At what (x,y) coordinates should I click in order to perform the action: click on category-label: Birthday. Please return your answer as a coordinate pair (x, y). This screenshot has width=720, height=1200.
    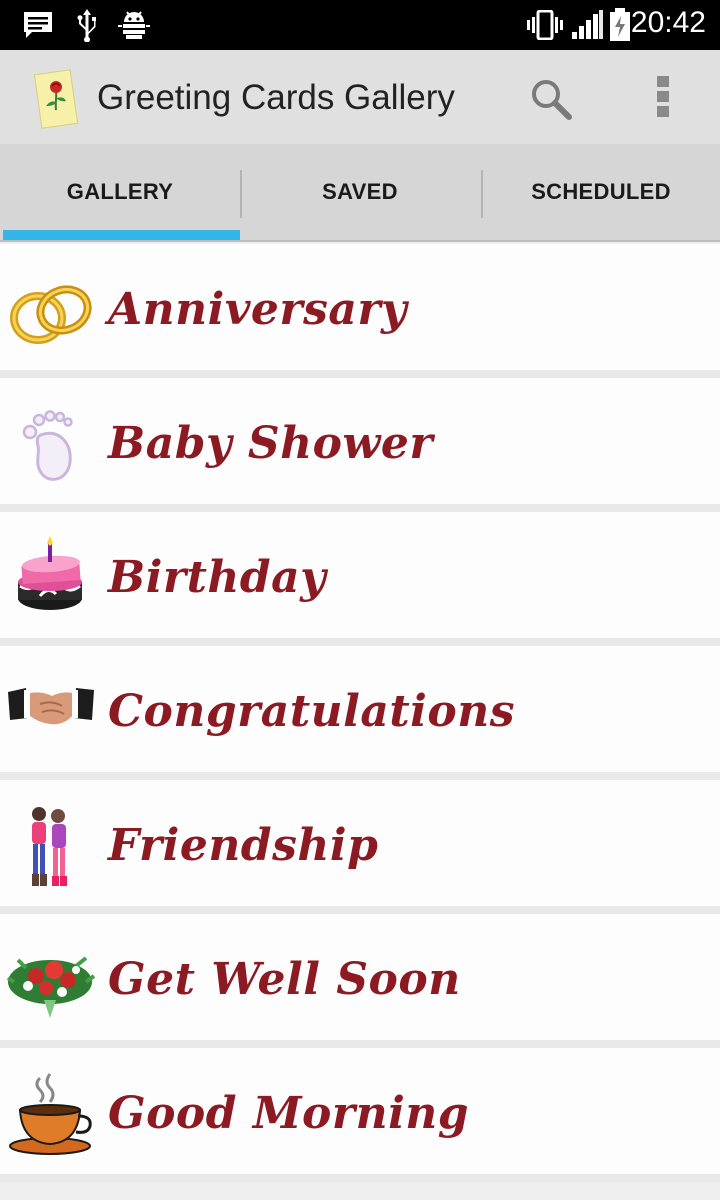
    Looking at the image, I should click on (217, 577).